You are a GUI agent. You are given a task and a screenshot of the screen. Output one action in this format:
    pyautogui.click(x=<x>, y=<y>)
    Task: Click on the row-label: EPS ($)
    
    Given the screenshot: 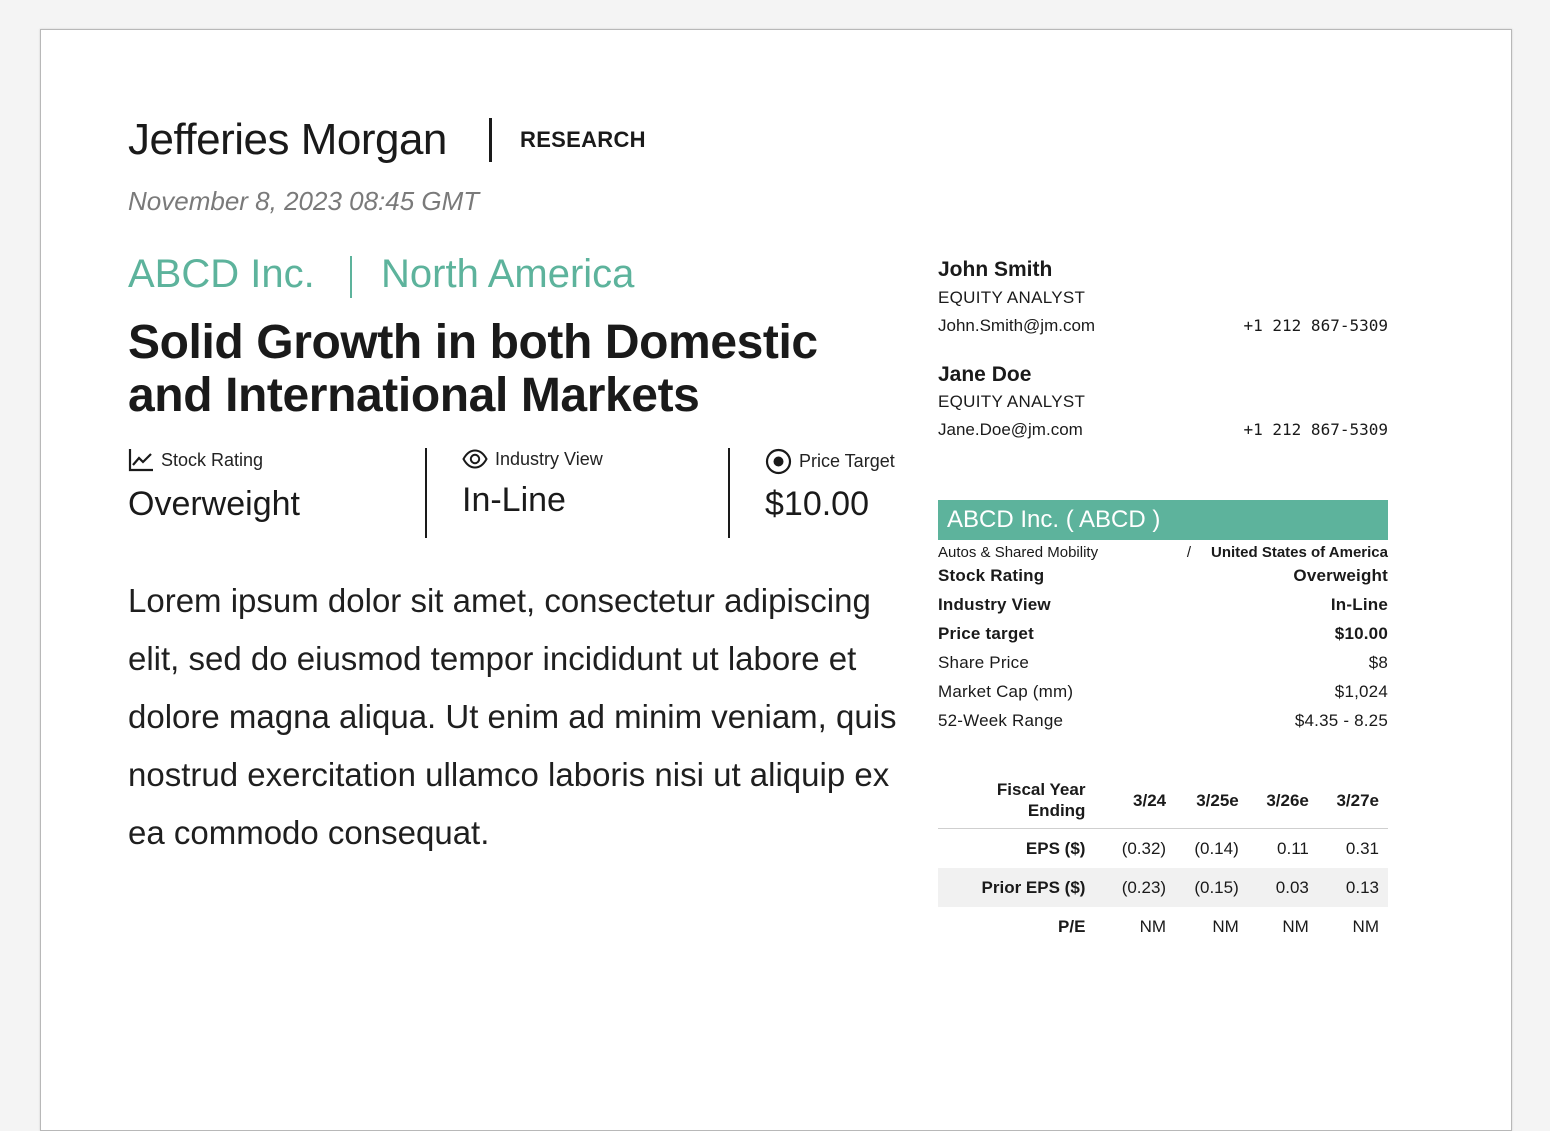 What is the action you would take?
    pyautogui.click(x=1055, y=848)
    